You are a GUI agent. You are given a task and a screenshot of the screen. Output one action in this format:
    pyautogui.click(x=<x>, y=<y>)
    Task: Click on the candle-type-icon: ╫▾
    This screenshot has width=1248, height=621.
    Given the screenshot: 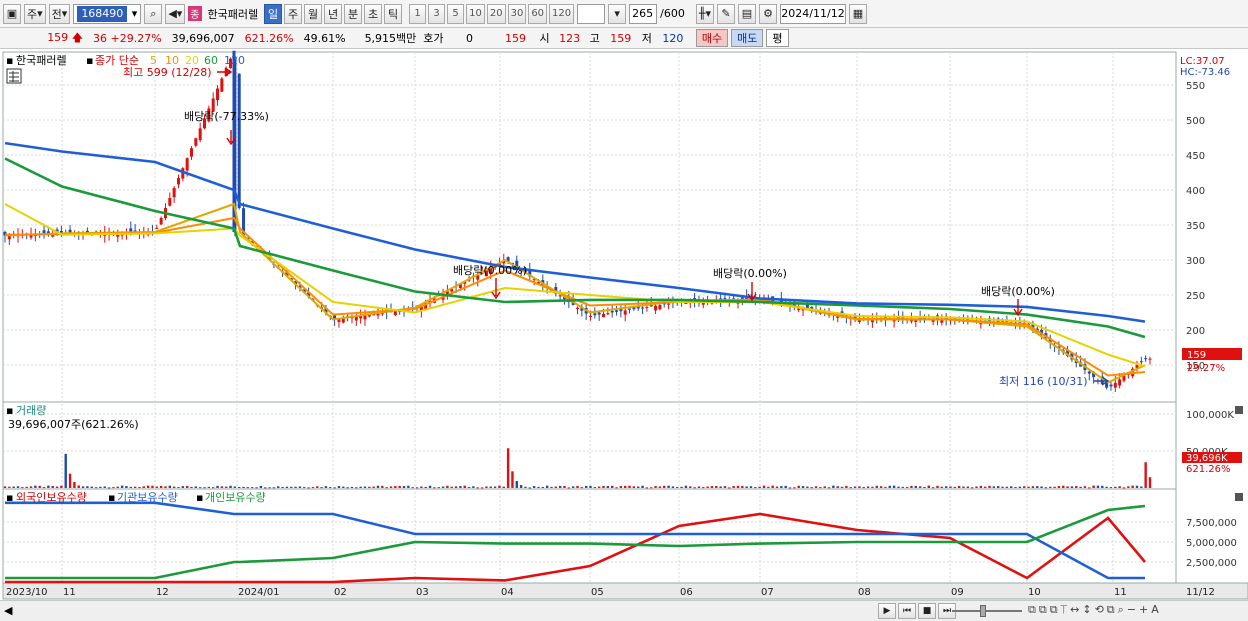 What is the action you would take?
    pyautogui.click(x=704, y=13)
    